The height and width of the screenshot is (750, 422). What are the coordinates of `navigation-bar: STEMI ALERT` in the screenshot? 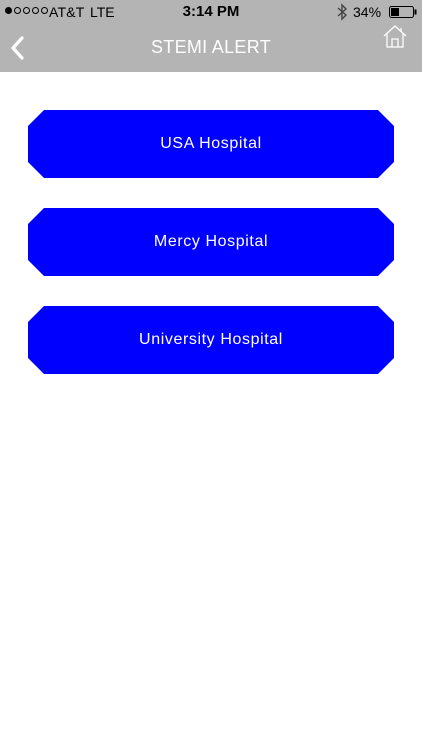 It's located at (211, 48).